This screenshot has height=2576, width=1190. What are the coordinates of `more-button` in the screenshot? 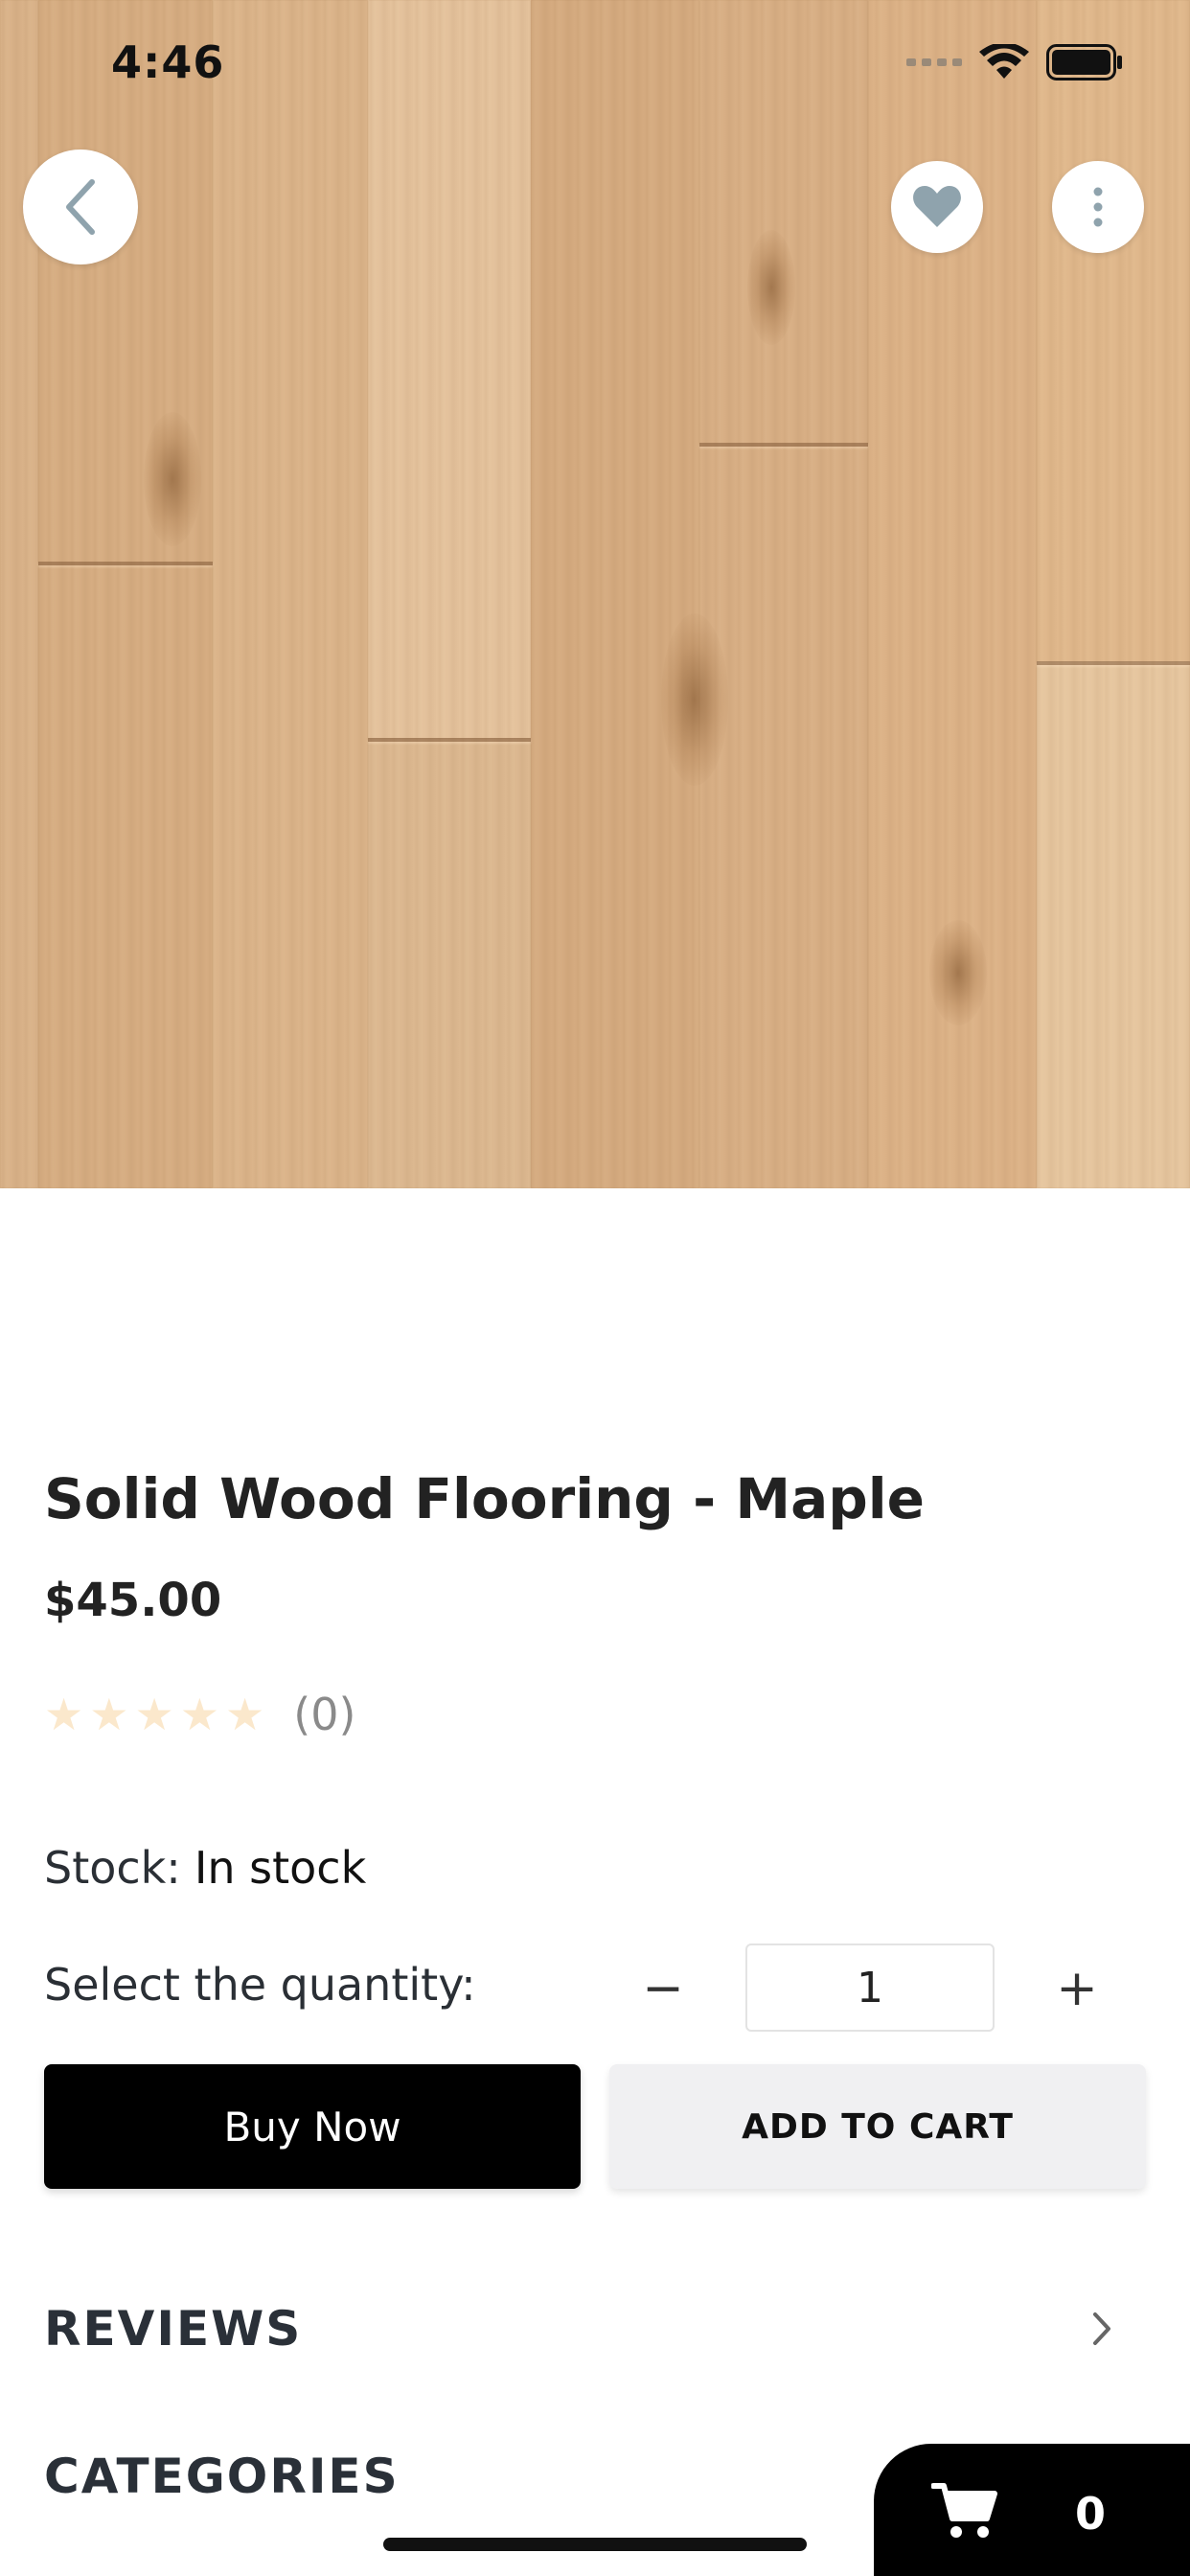 It's located at (1098, 207).